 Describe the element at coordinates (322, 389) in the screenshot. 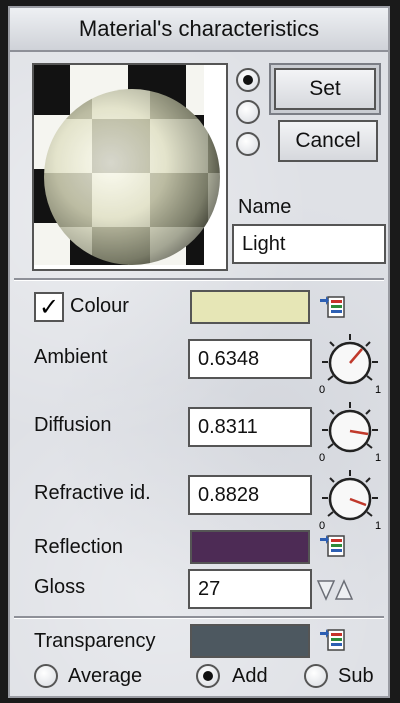

I see `ambient-dial-min-label: 0` at that location.